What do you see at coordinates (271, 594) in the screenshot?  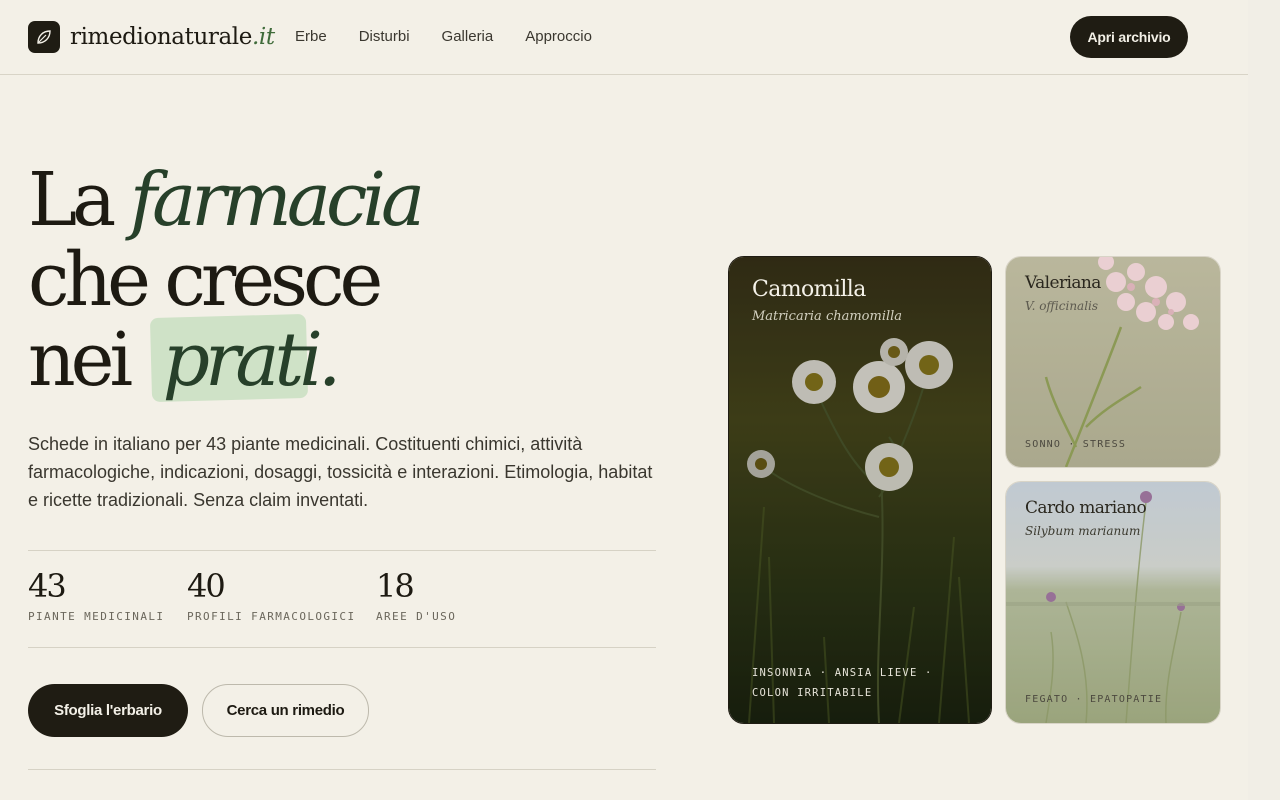 I see `stat-profiles: 40 PROFILI FARMACOLOGICI` at bounding box center [271, 594].